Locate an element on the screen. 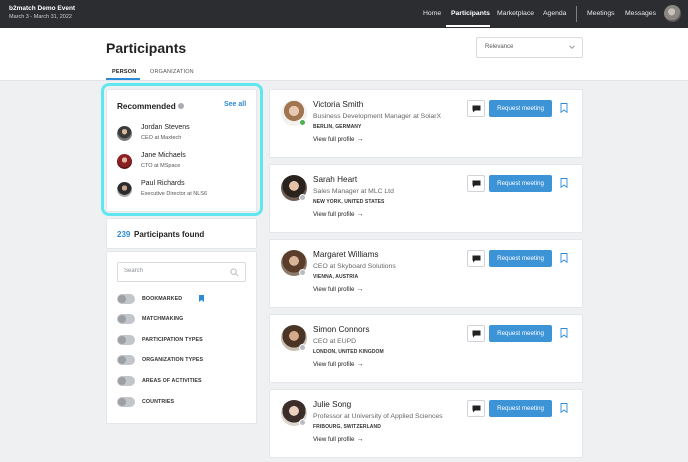  filter-label: ORGANIZATION TYPES is located at coordinates (173, 360).